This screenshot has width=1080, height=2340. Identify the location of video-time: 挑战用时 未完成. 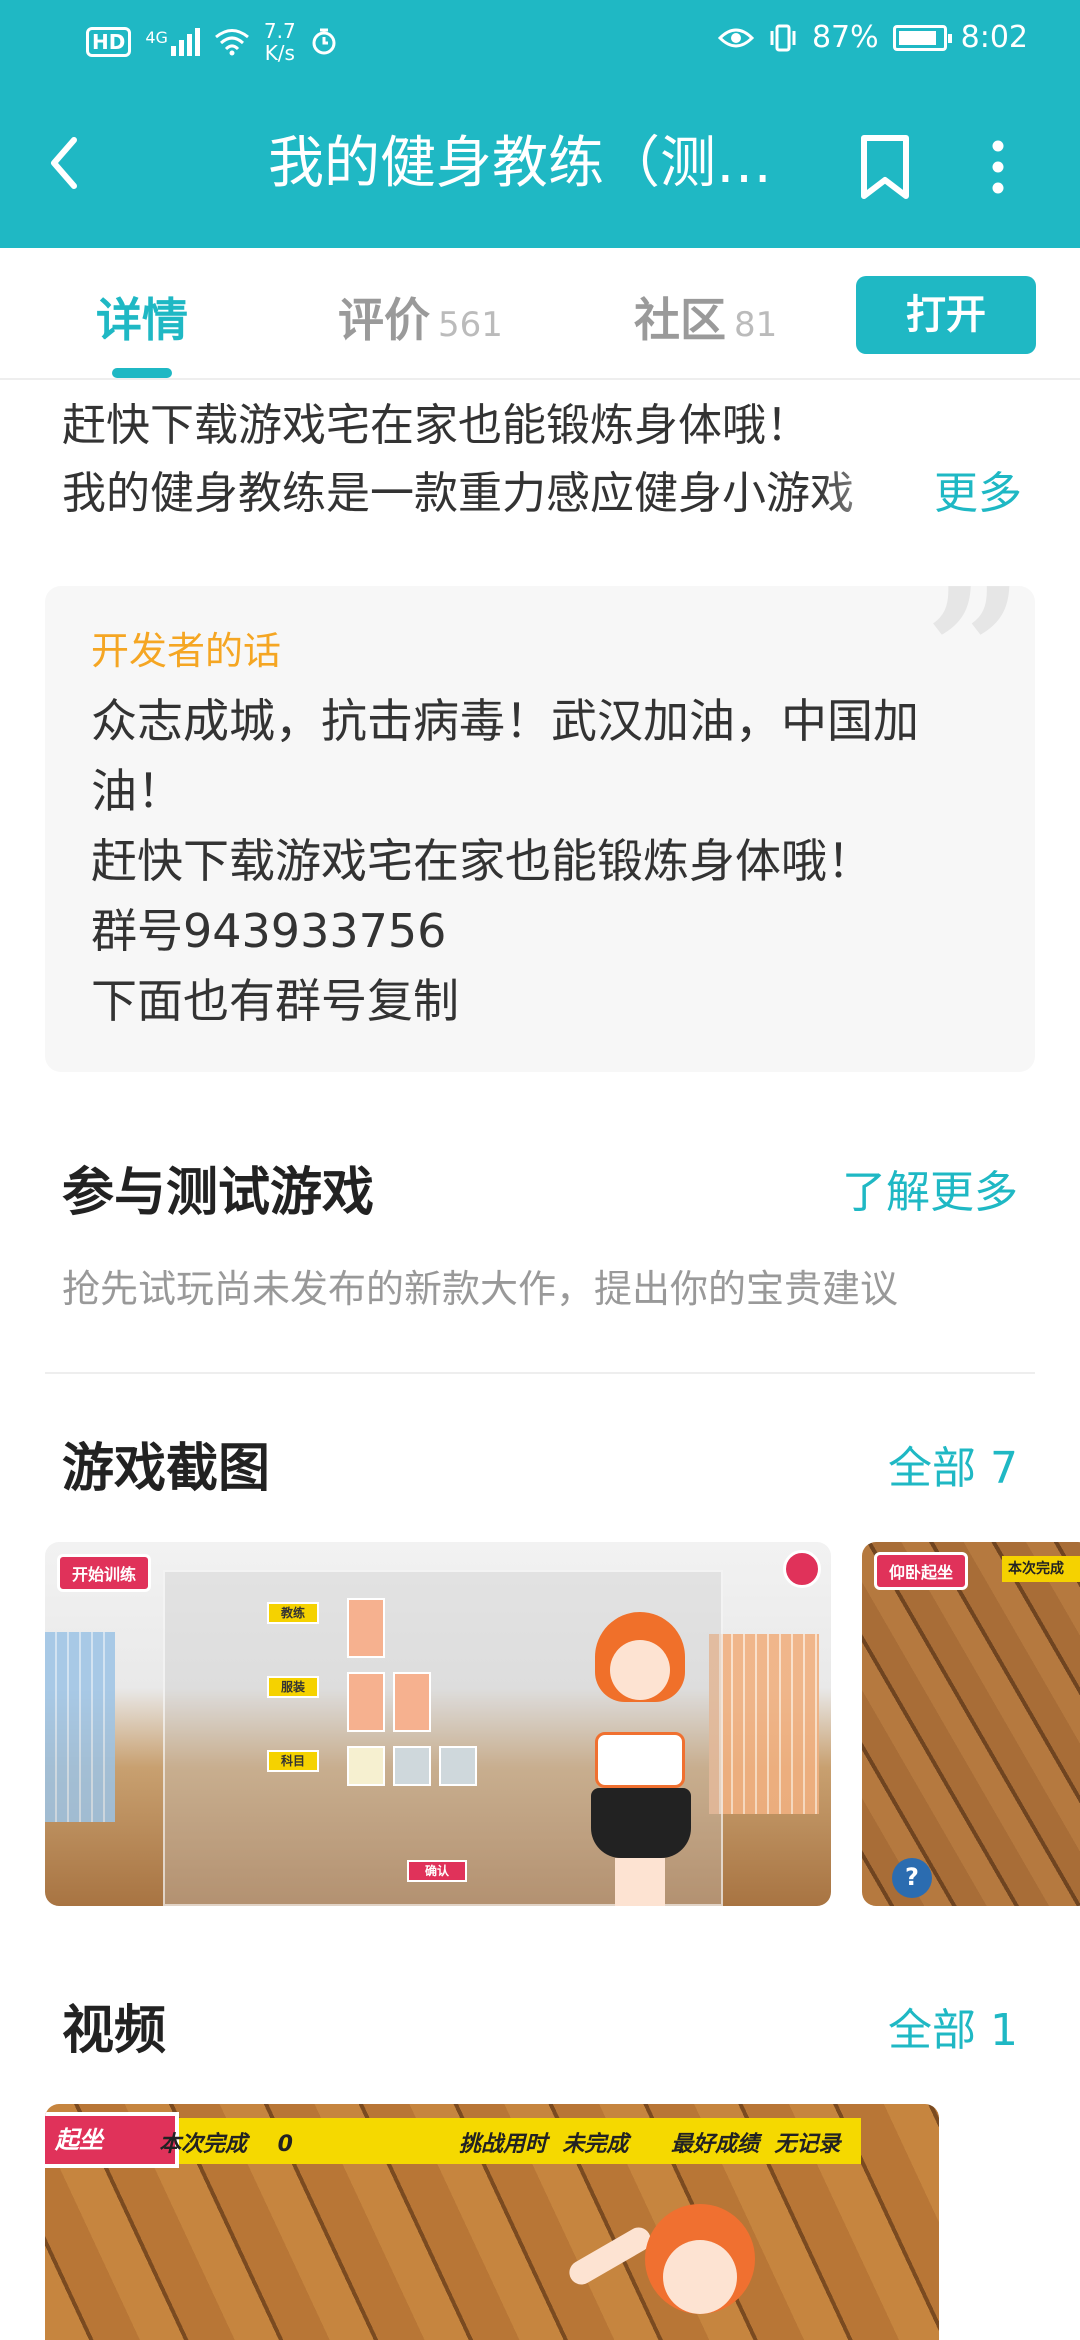
(543, 2142).